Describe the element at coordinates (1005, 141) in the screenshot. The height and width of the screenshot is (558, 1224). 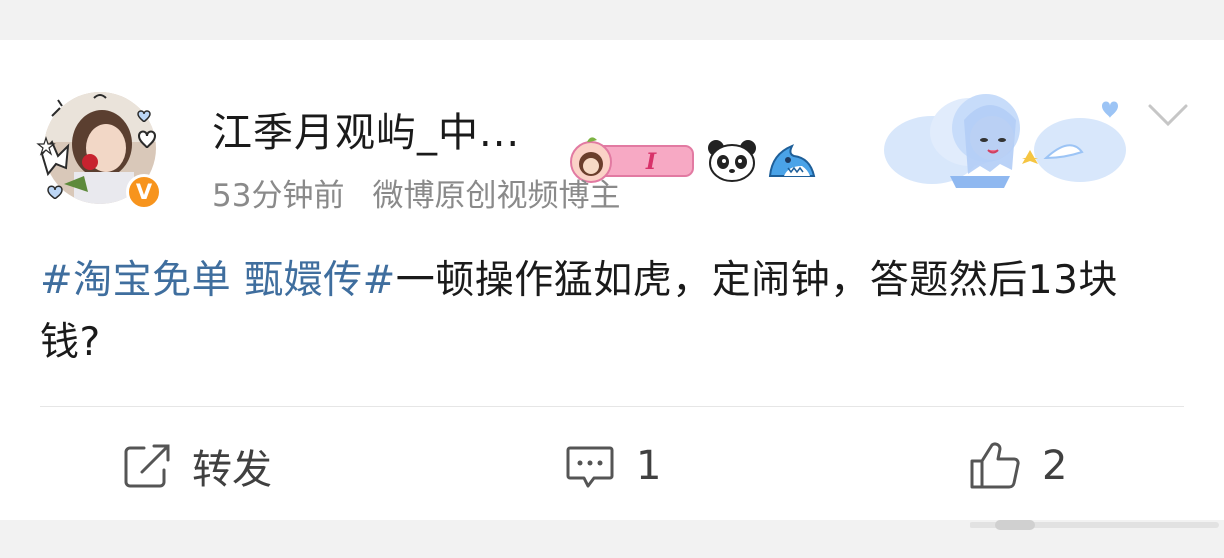
I see `card-decoration` at that location.